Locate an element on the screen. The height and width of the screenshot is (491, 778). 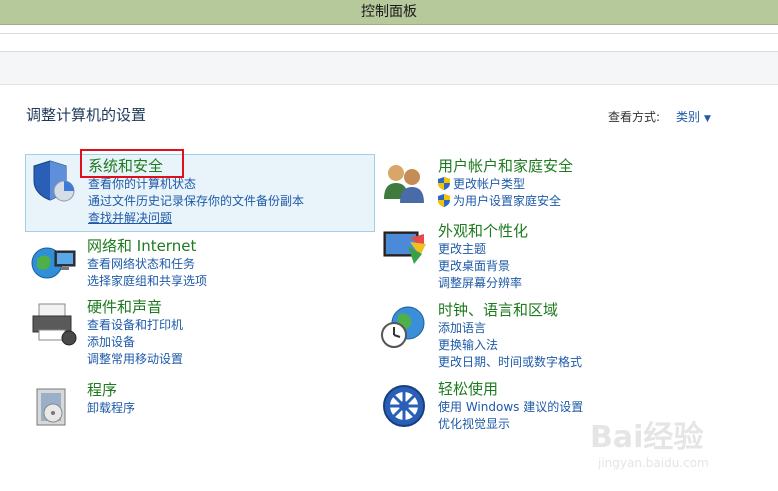
link-label: 为用户设置家庭安全 is located at coordinates (507, 201).